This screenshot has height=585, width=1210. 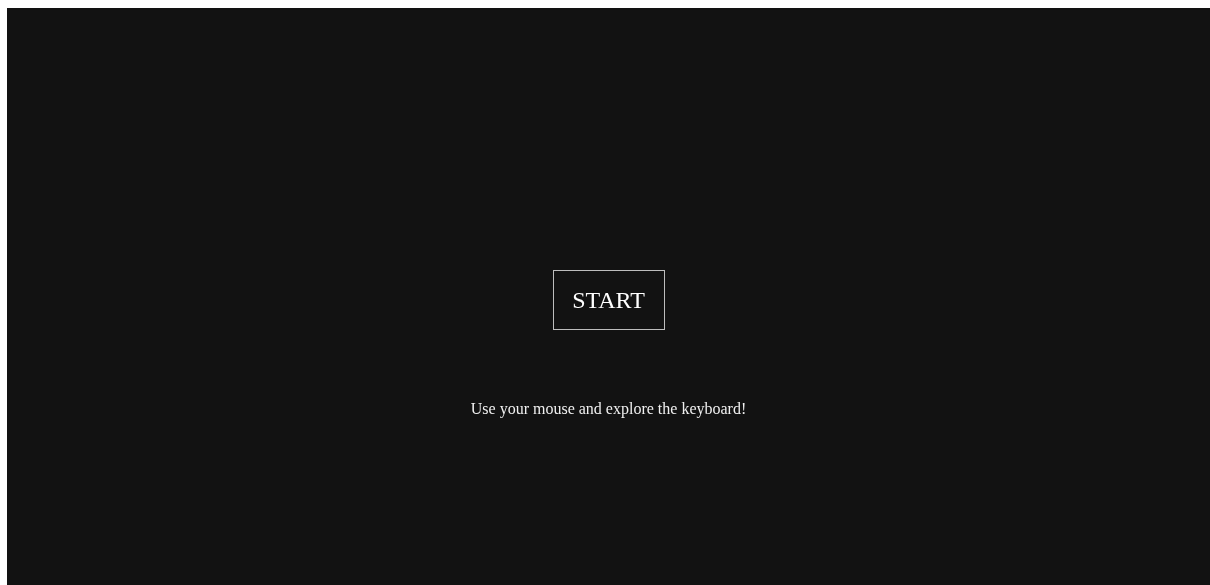 What do you see at coordinates (608, 409) in the screenshot?
I see `instruction-text: Use your mouse and explore the keyboard!` at bounding box center [608, 409].